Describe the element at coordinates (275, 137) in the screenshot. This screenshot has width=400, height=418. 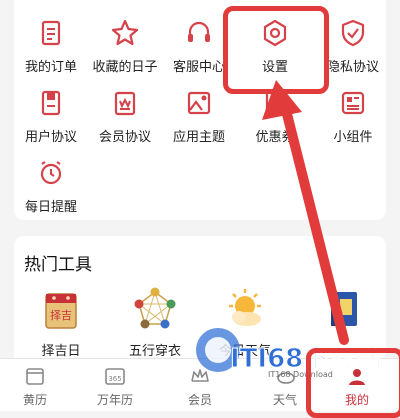
I see `service-label: 优惠券` at that location.